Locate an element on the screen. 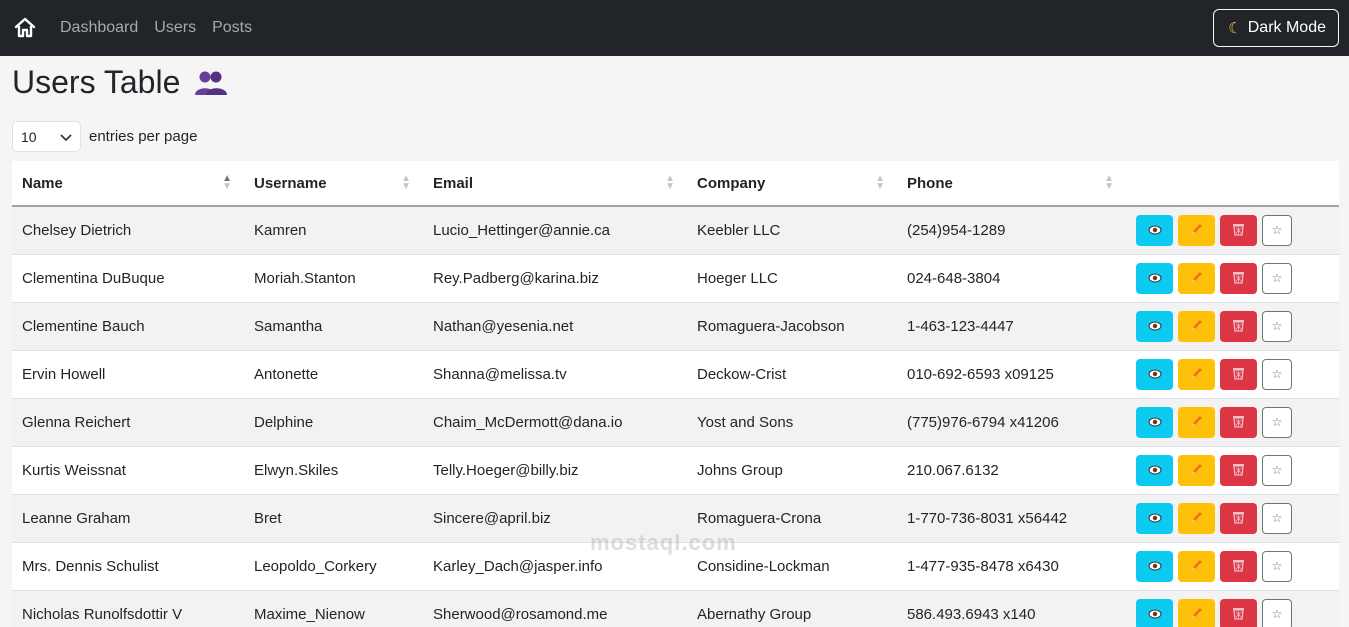 This screenshot has width=1349, height=627. phone-cell: (775)976-6794 x41206 is located at coordinates (1011, 422).